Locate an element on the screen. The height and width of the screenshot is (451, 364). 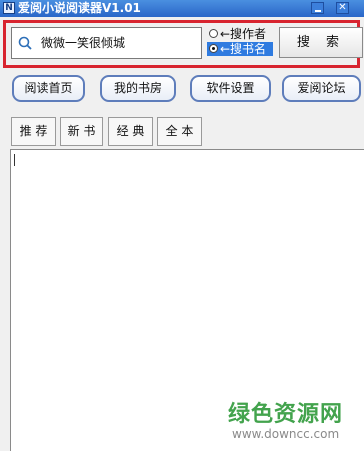
search-input: 微微一笑很倾城 is located at coordinates (106, 43).